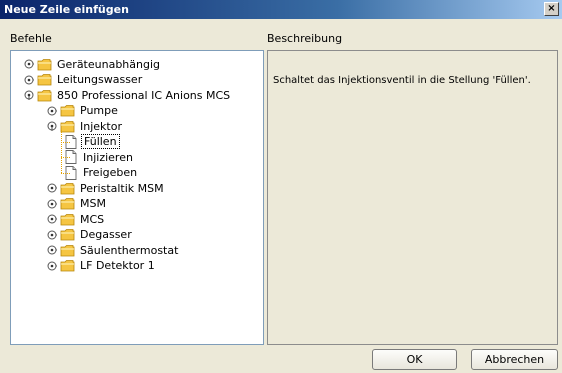 The width and height of the screenshot is (562, 373). I want to click on tree-item: Degasser, so click(90, 235).